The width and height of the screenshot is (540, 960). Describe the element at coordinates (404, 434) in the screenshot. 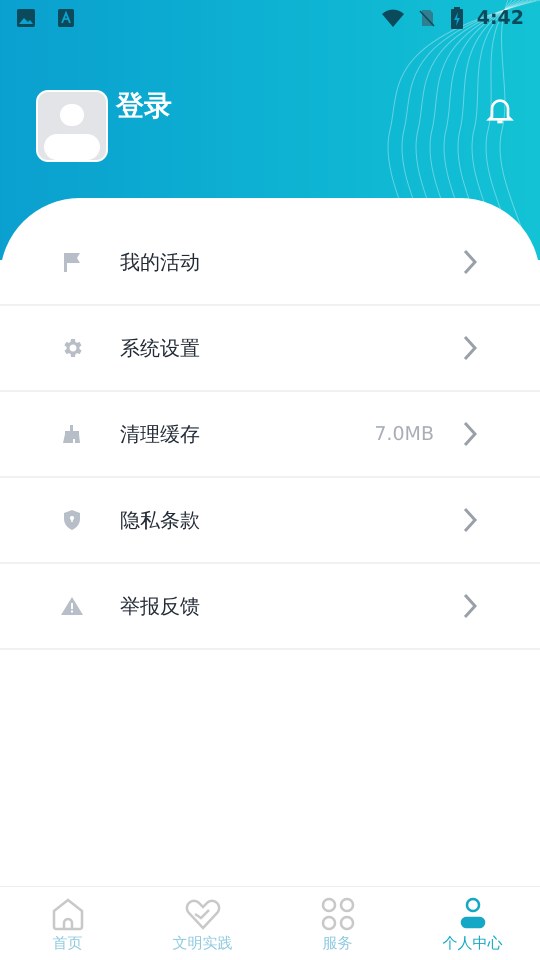

I see `cache-size: 7.0MB` at that location.